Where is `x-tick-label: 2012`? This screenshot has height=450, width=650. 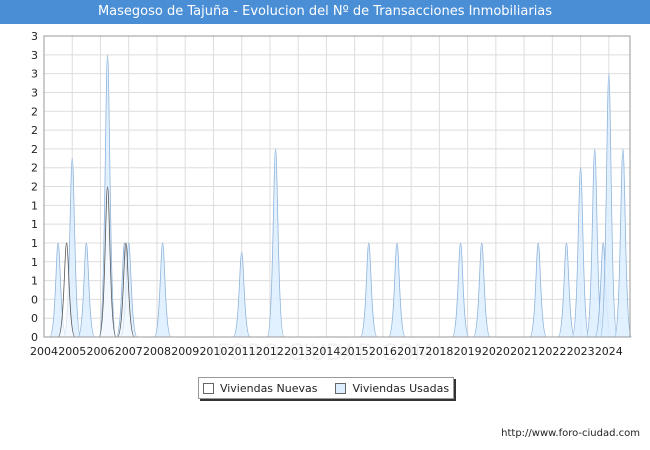 x-tick-label: 2012 is located at coordinates (270, 351).